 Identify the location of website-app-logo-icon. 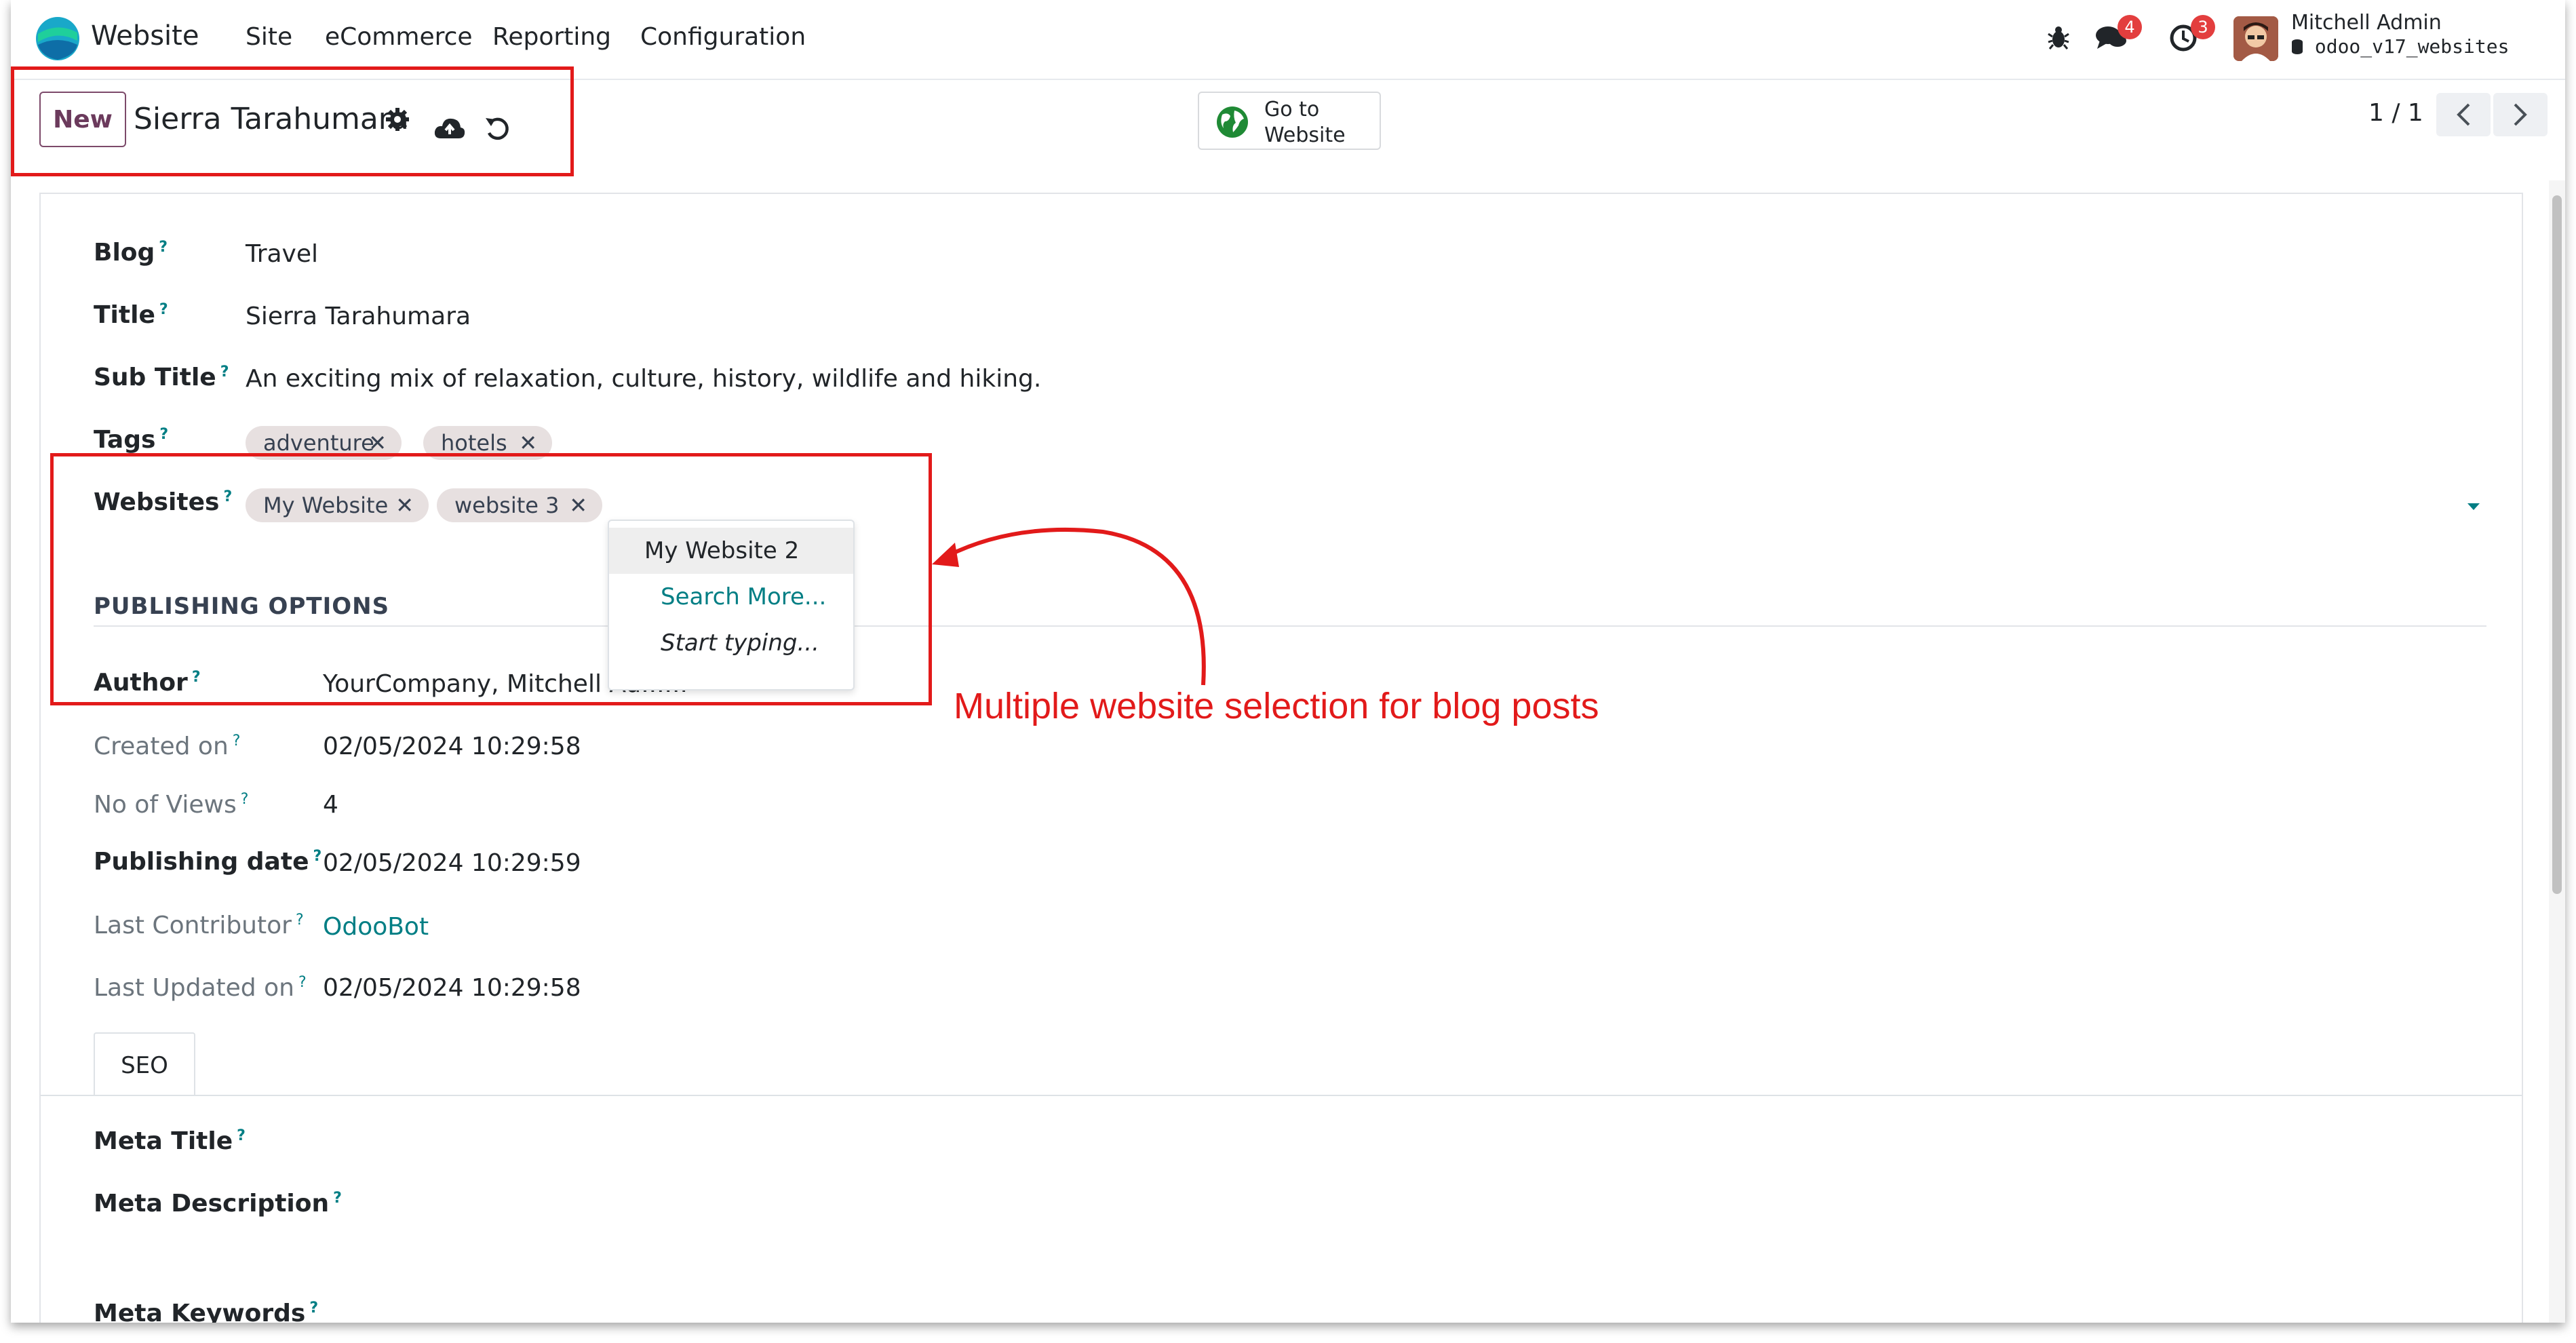
(57, 38).